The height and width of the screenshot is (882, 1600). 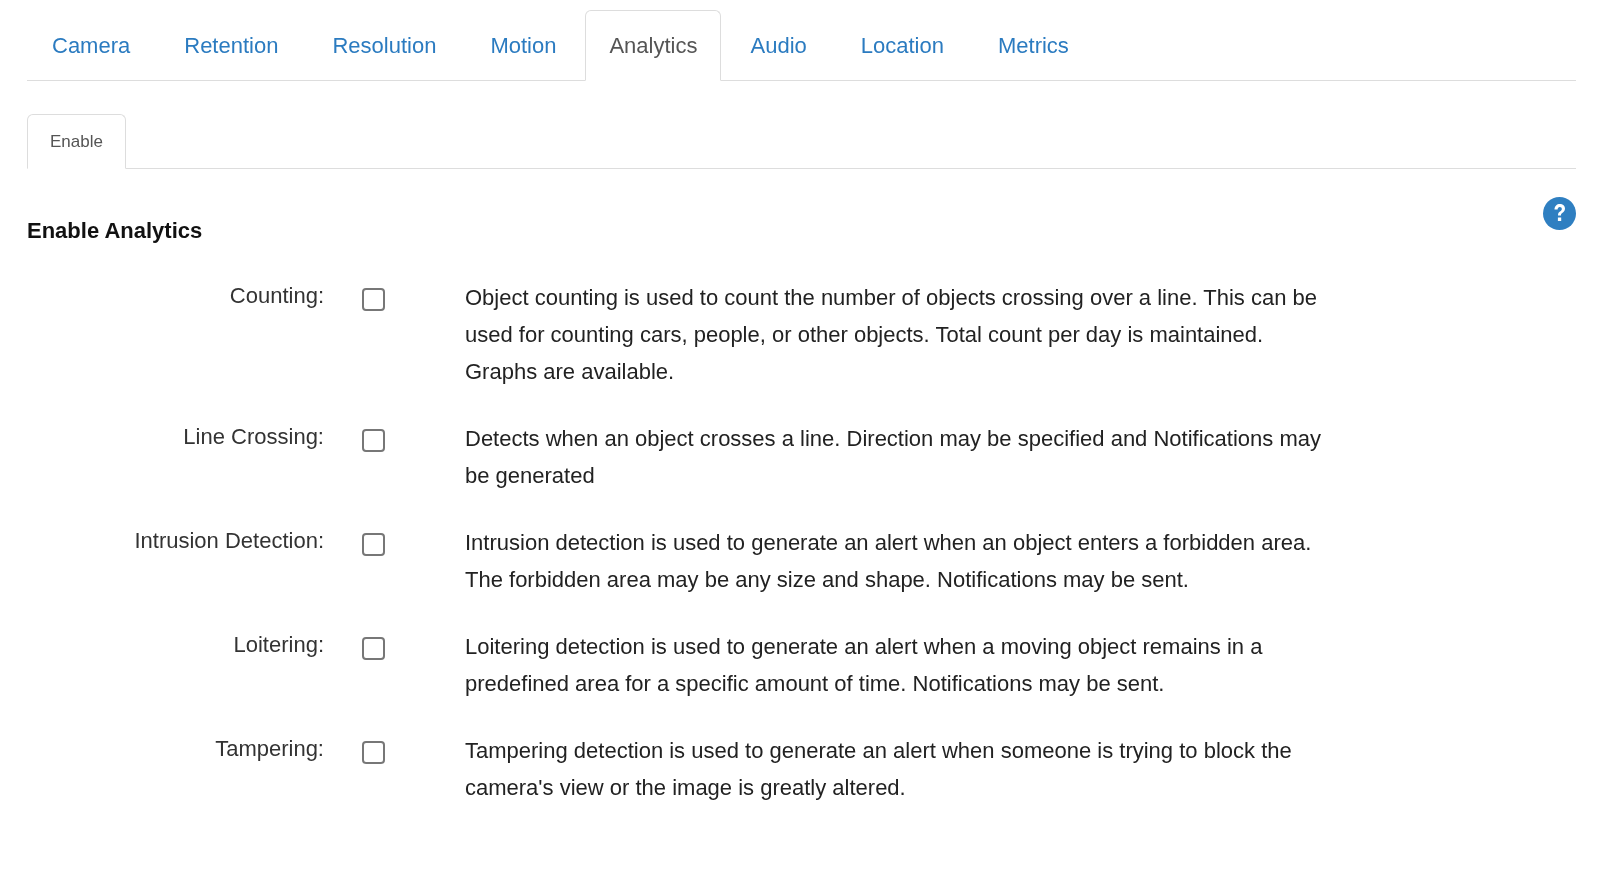 What do you see at coordinates (1559, 213) in the screenshot?
I see `help-icon` at bounding box center [1559, 213].